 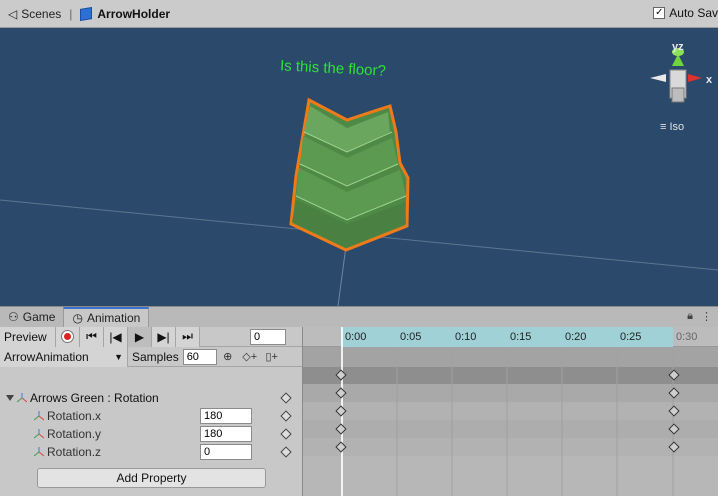 What do you see at coordinates (226, 416) in the screenshot?
I see `rotation-x-field` at bounding box center [226, 416].